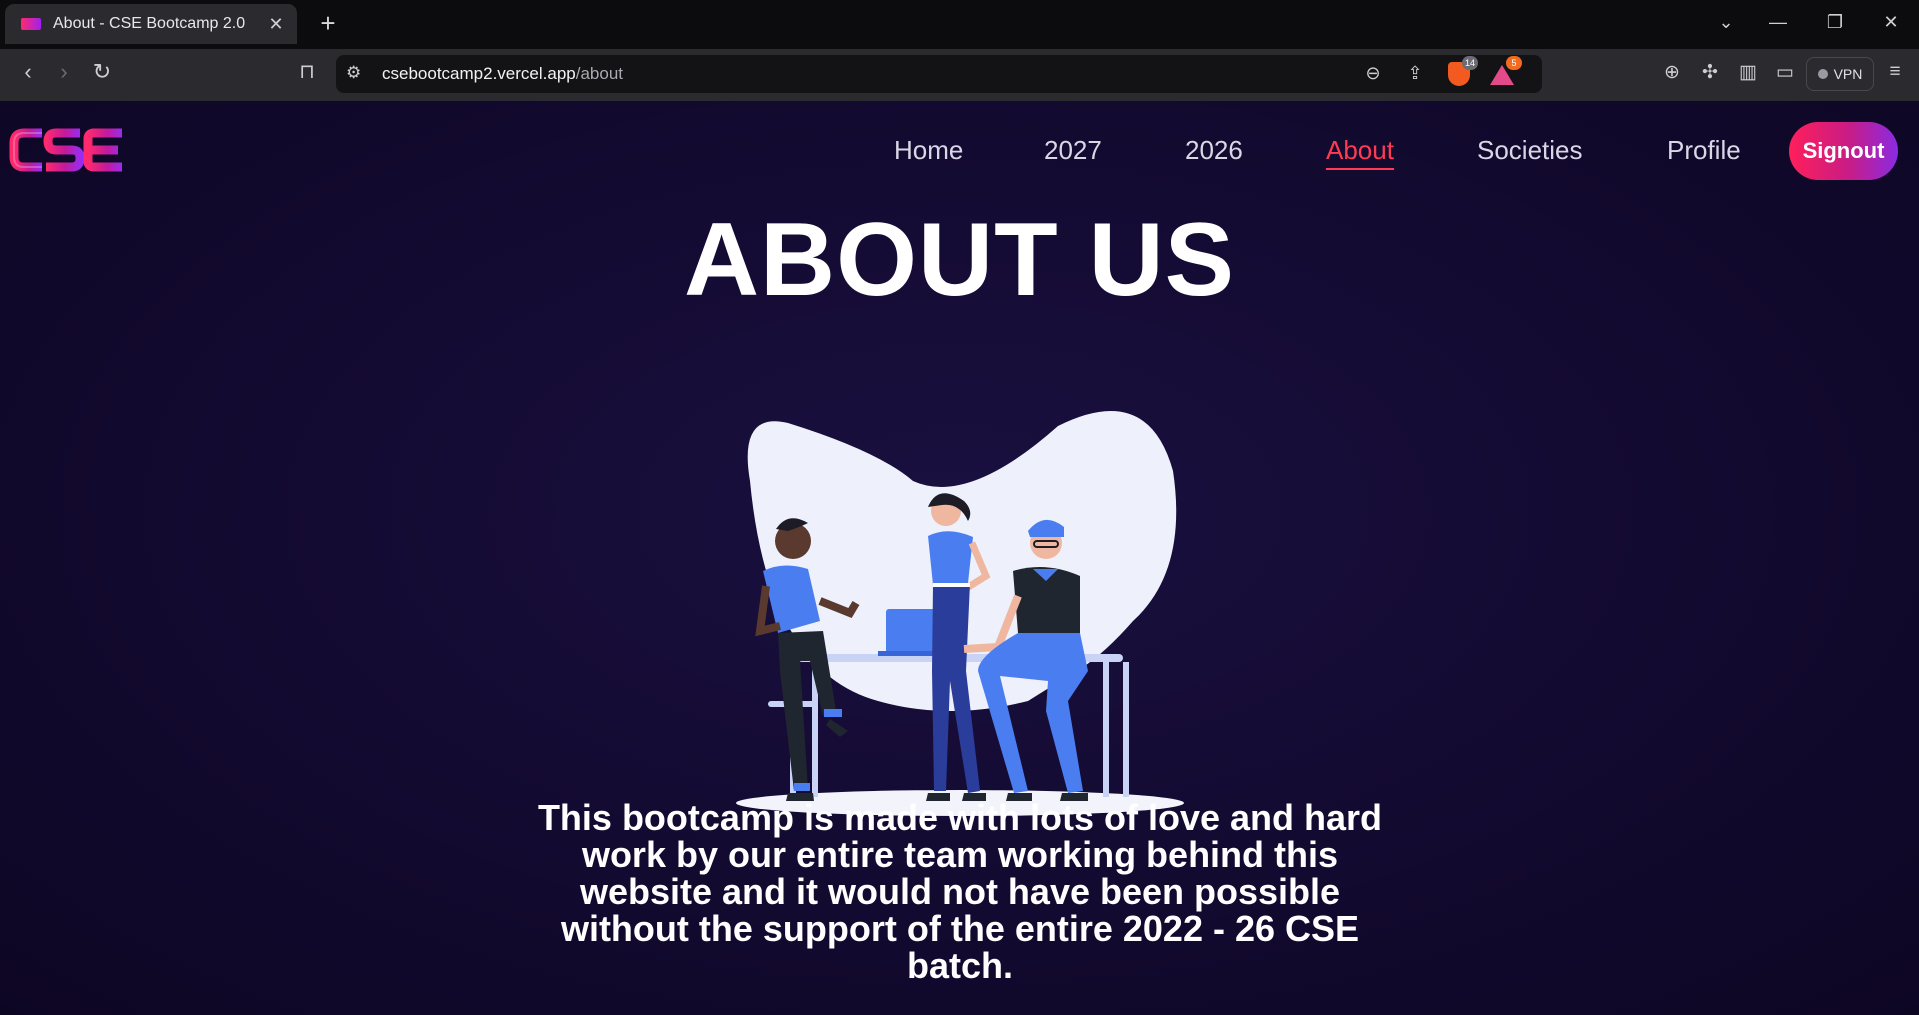  What do you see at coordinates (1672, 72) in the screenshot?
I see `add-circle-icon: ⊕` at bounding box center [1672, 72].